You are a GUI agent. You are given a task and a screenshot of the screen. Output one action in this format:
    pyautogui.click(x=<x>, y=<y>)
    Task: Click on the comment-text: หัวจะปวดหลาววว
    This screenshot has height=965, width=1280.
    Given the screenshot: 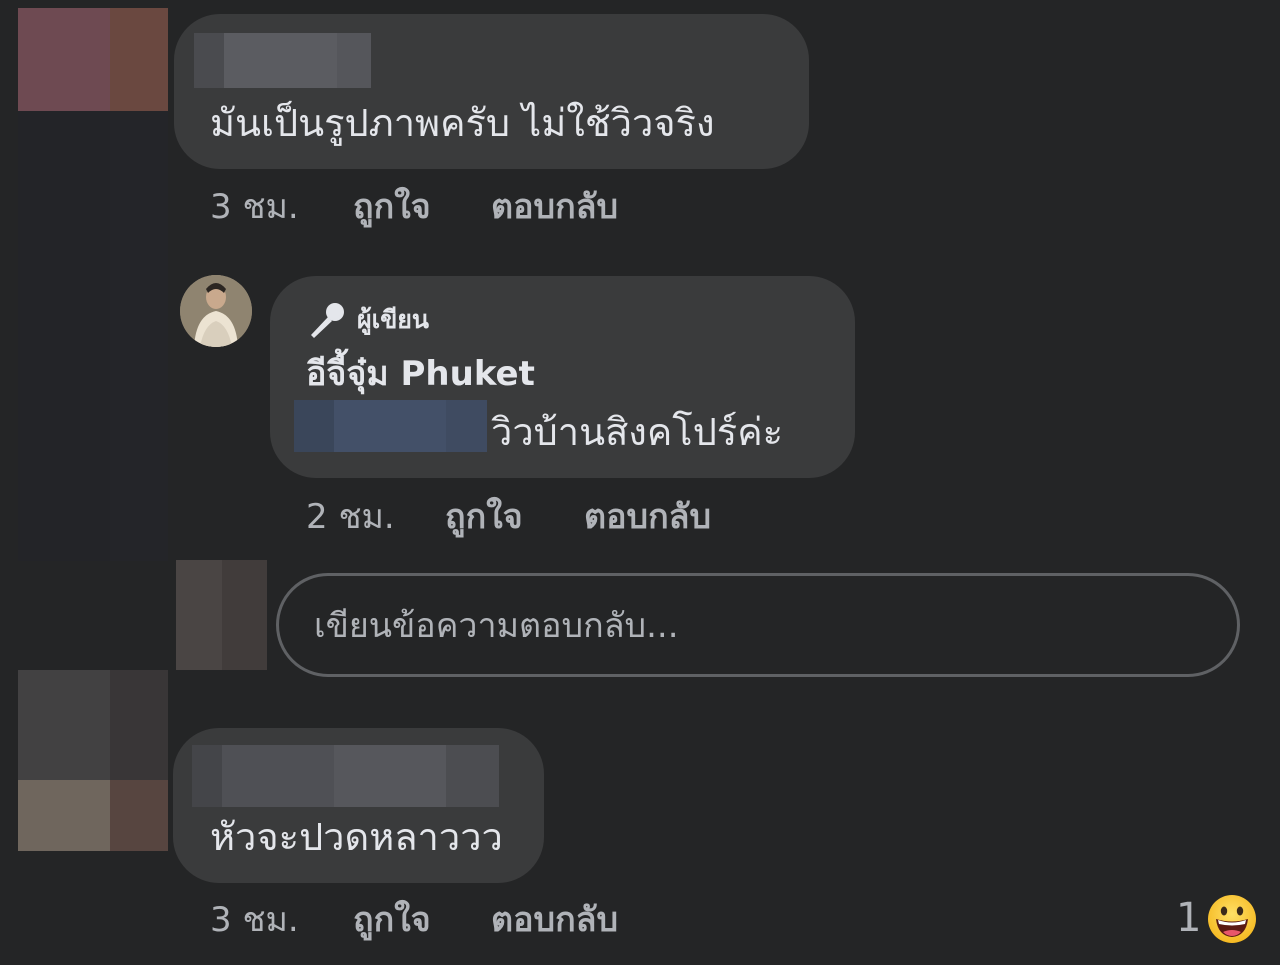 What is the action you would take?
    pyautogui.click(x=356, y=837)
    